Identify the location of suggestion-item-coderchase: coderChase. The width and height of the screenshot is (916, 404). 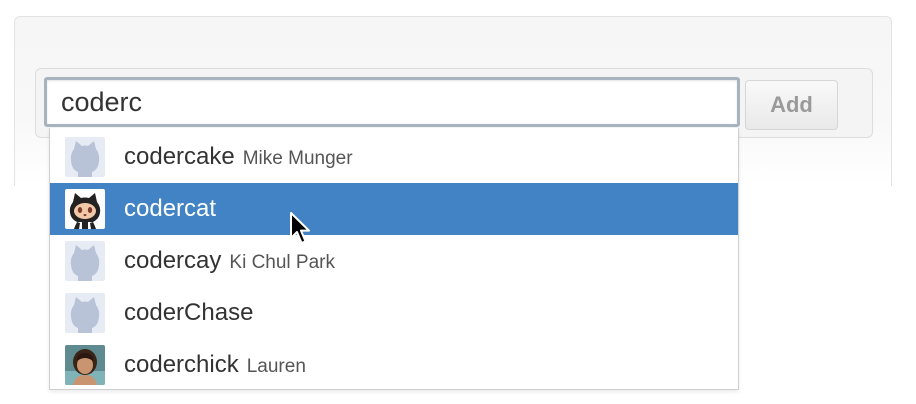
(394, 313).